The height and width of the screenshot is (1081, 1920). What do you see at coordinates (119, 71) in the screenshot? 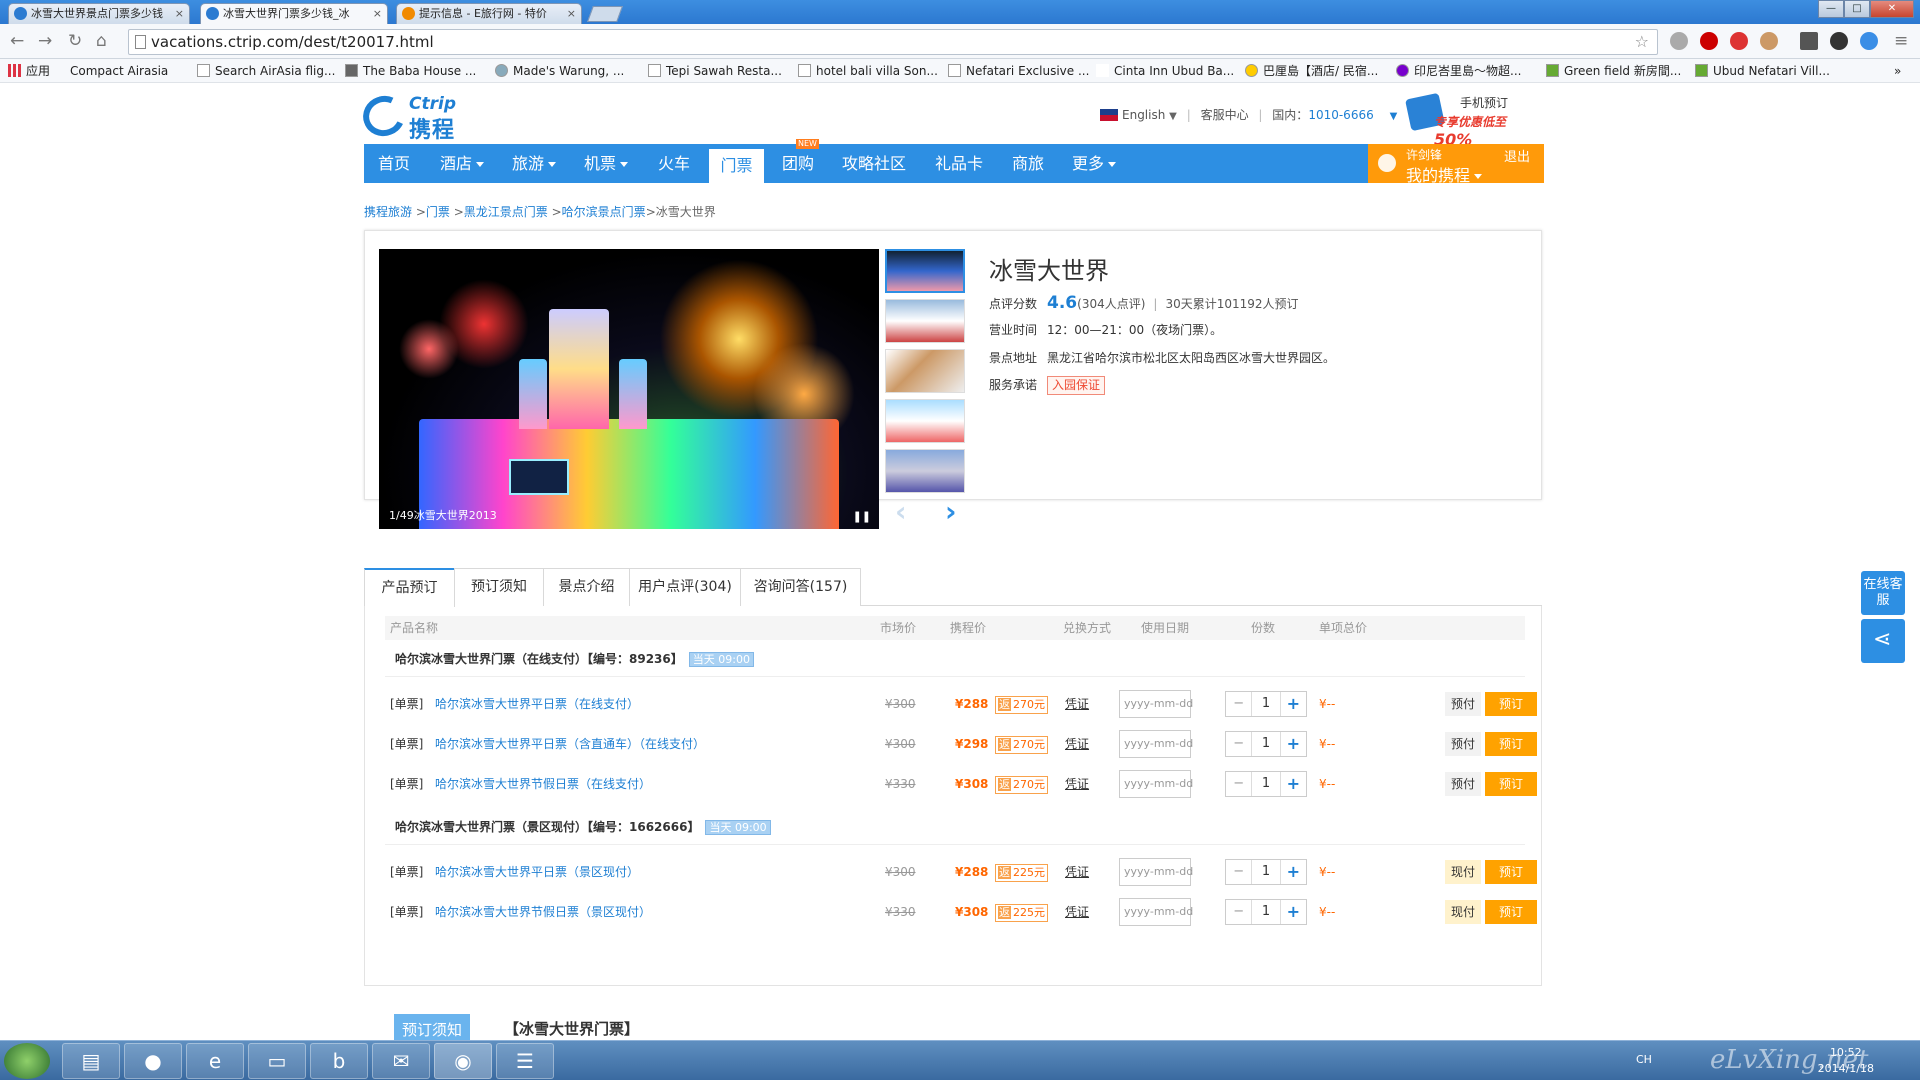
I see `bookmark-item: Compact Airasia` at bounding box center [119, 71].